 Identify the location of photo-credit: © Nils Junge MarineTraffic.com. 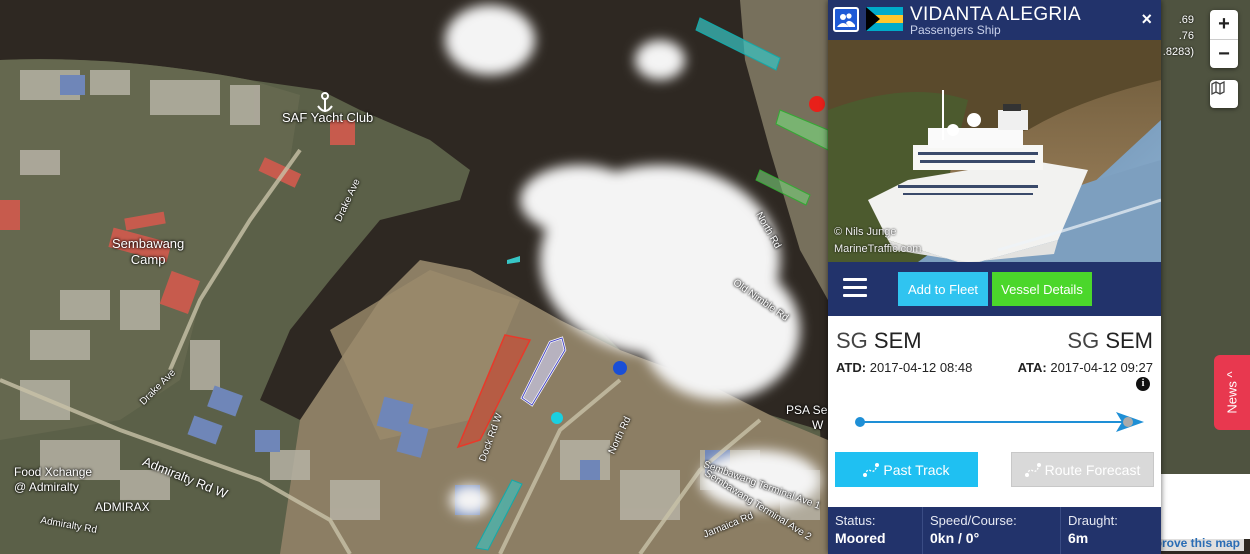
(877, 241).